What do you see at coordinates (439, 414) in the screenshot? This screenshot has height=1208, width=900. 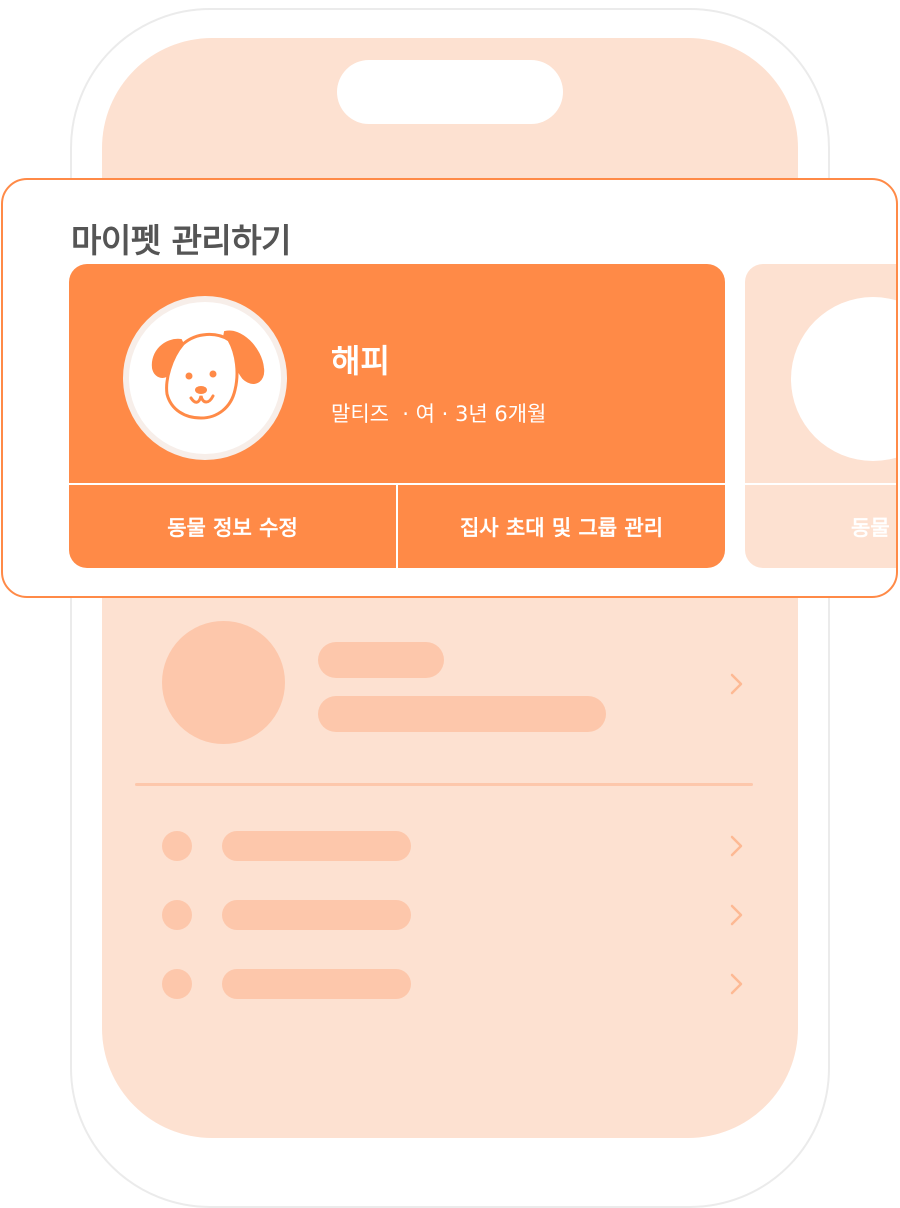 I see `pet-info: 말티즈 · 여 · 3년 6개월` at bounding box center [439, 414].